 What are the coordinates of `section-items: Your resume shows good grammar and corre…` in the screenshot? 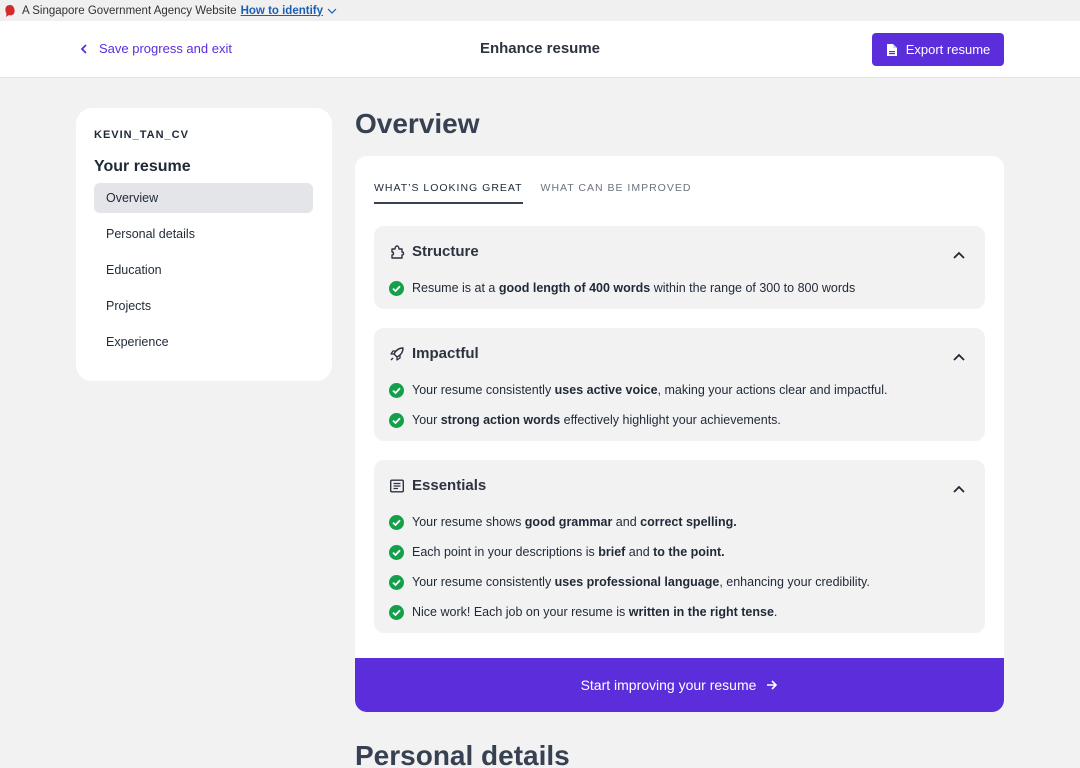 It's located at (679, 567).